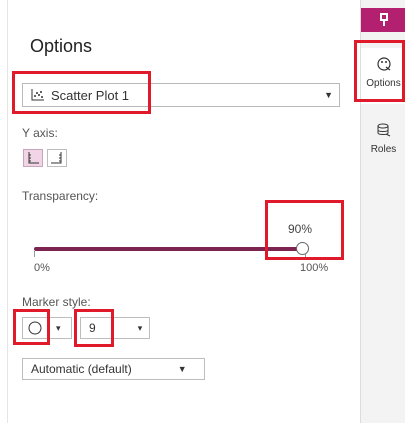 This screenshot has height=423, width=405. What do you see at coordinates (81, 369) in the screenshot?
I see `automatic-select-value: Automatic (default)` at bounding box center [81, 369].